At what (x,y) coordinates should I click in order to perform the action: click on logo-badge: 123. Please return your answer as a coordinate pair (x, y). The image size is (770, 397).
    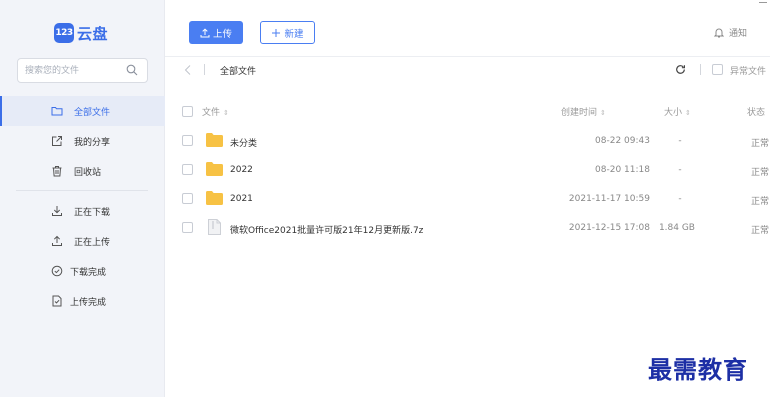
    Looking at the image, I should click on (64, 33).